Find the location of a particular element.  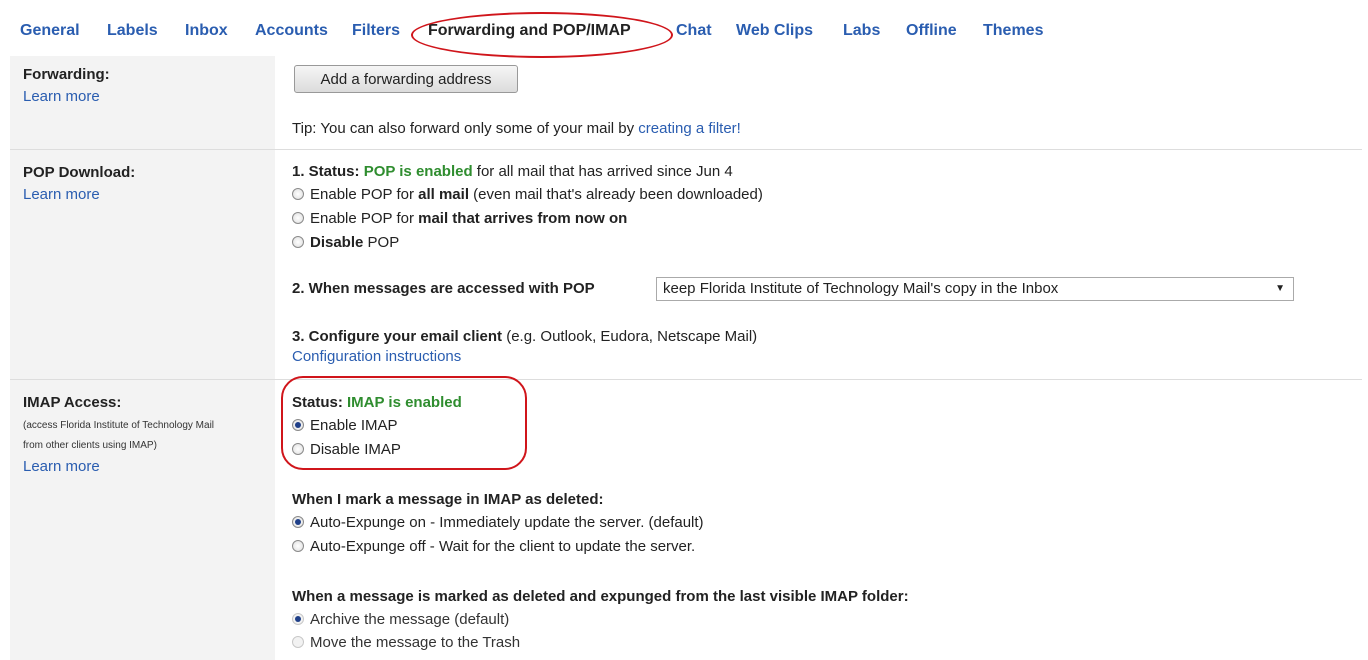

configure-client-label: 3. Configure your email client is located at coordinates (397, 336).